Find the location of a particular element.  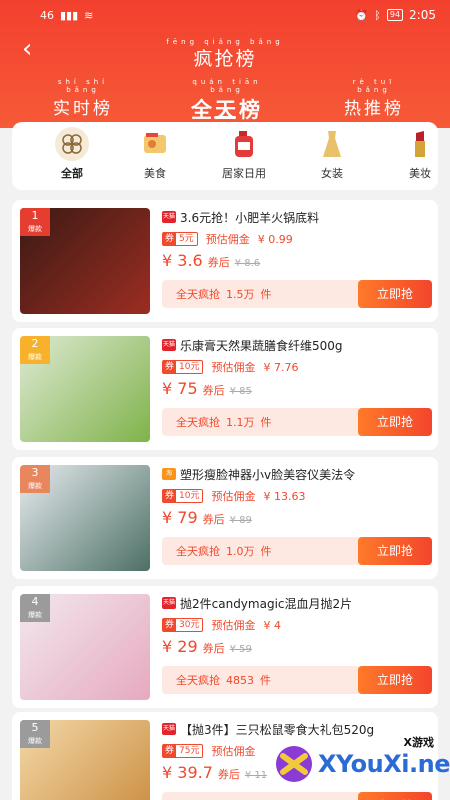

rank-number: 2 is located at coordinates (35, 343).